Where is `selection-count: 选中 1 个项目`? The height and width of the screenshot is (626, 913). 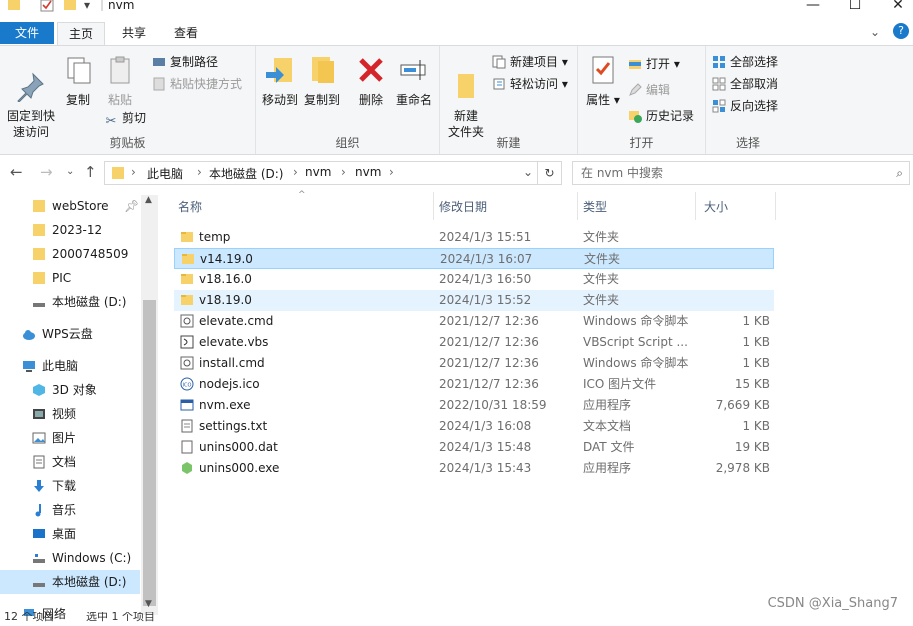 selection-count: 选中 1 个项目 is located at coordinates (120, 617).